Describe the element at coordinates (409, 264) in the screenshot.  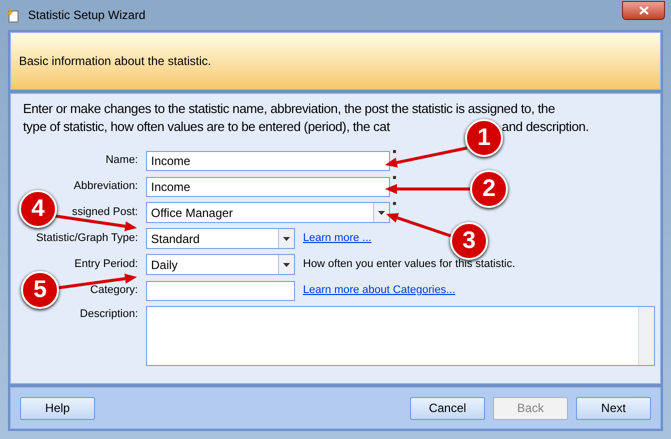
I see `hint-text: How often you enter values for this statistic.` at that location.